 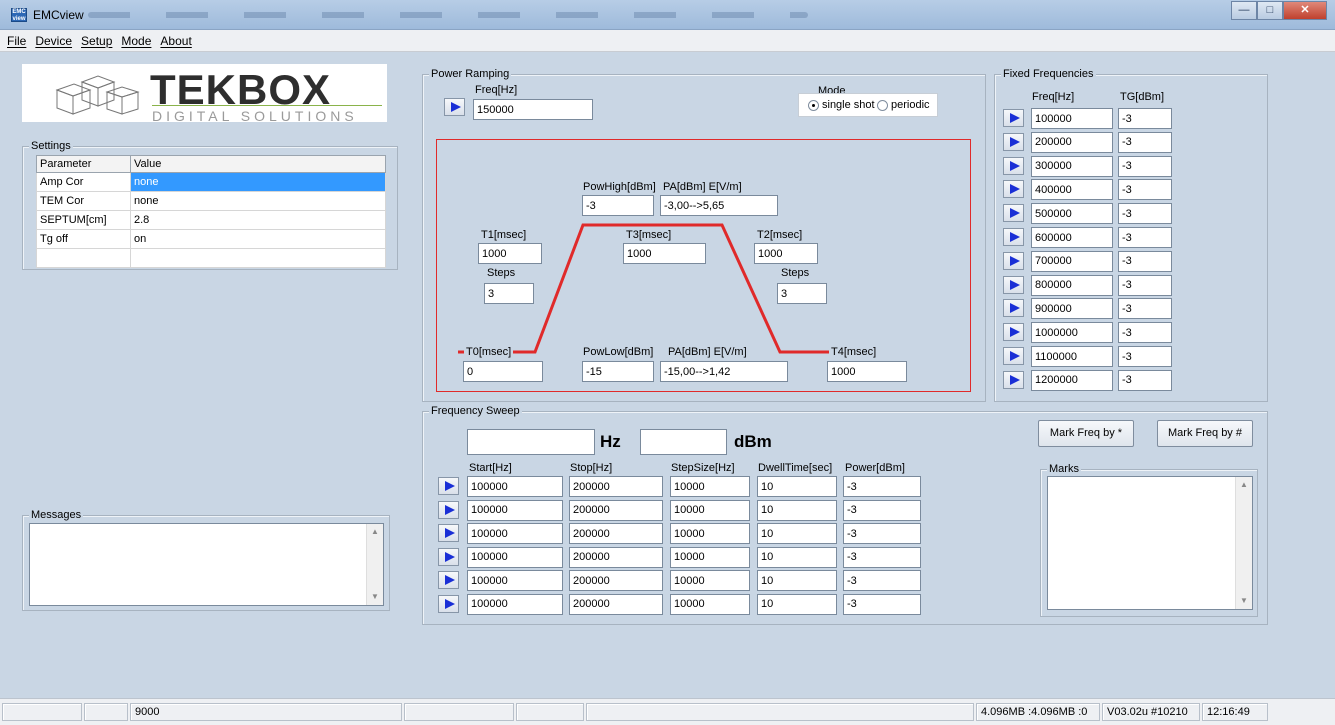 I want to click on table-row: Tg off on, so click(x=211, y=239).